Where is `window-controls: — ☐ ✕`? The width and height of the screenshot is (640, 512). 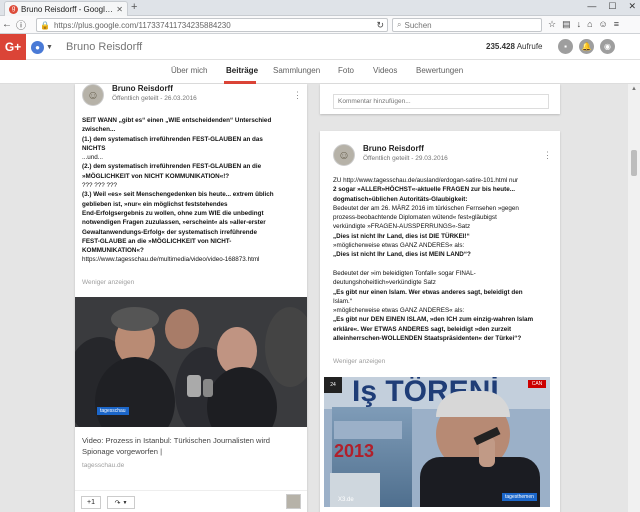 window-controls: — ☐ ✕ is located at coordinates (611, 6).